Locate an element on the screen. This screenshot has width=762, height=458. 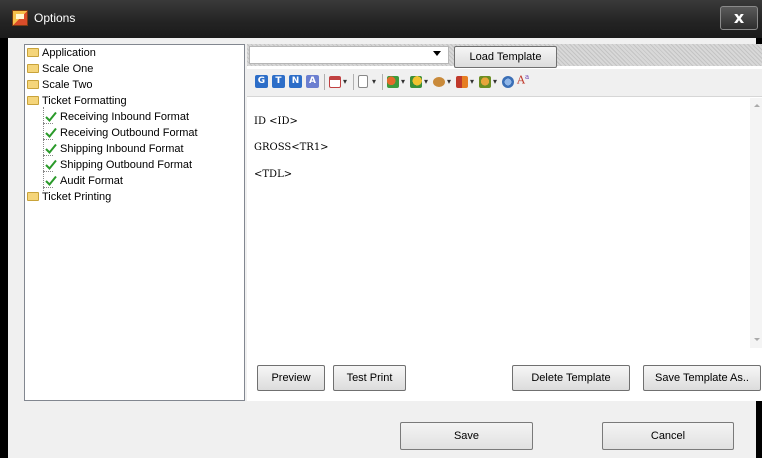
template-line: <TDL> is located at coordinates (273, 174).